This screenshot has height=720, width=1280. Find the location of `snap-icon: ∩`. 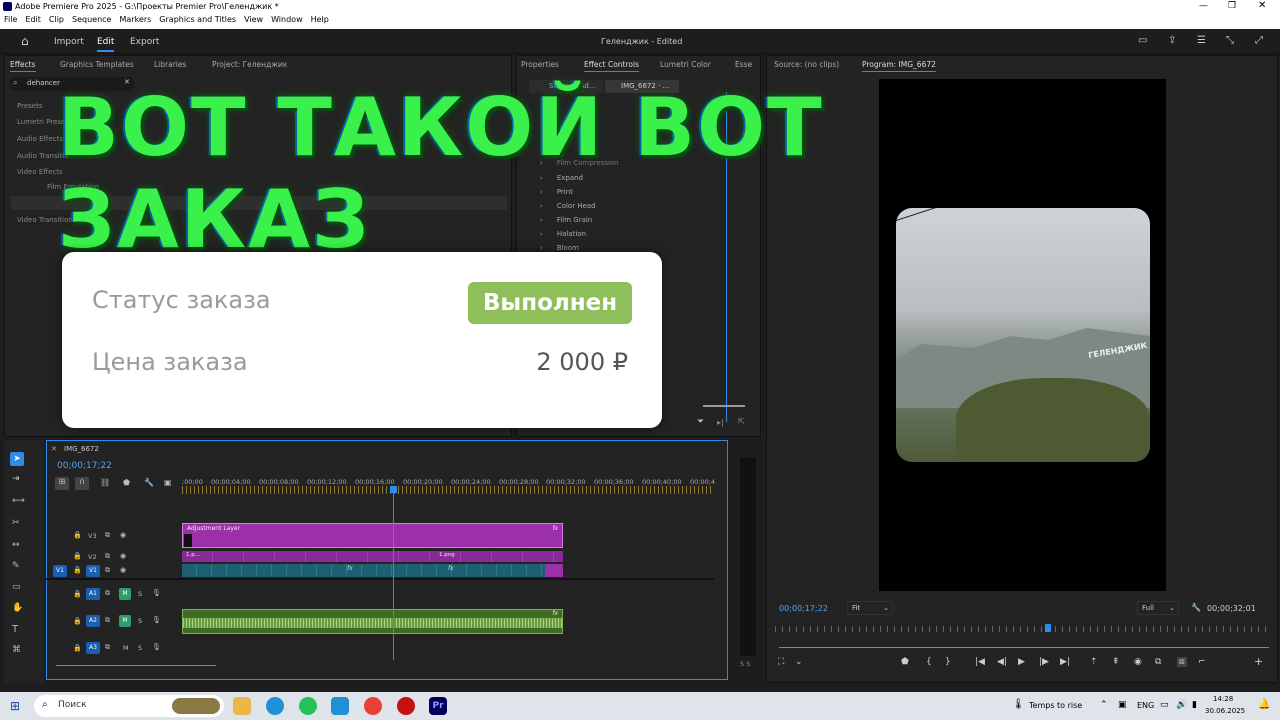

snap-icon: ∩ is located at coordinates (82, 483).